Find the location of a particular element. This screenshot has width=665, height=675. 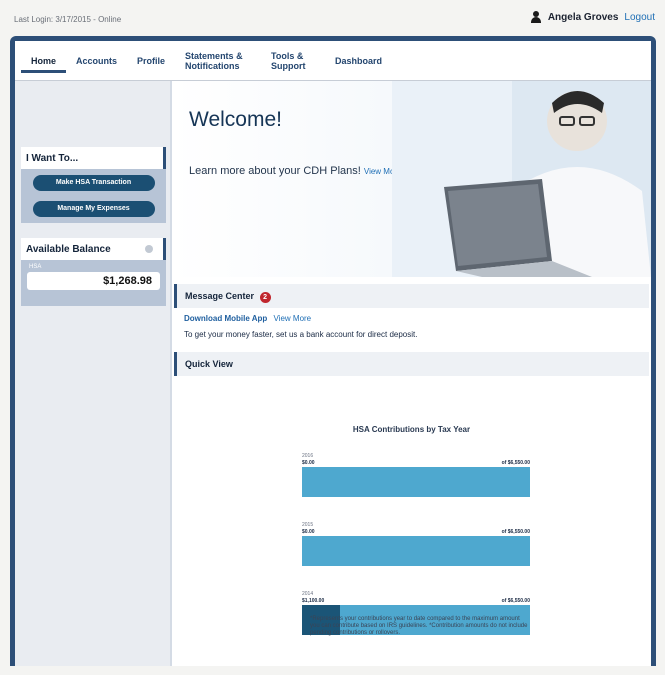

available-balance-title: Available Balance is located at coordinates (68, 249).